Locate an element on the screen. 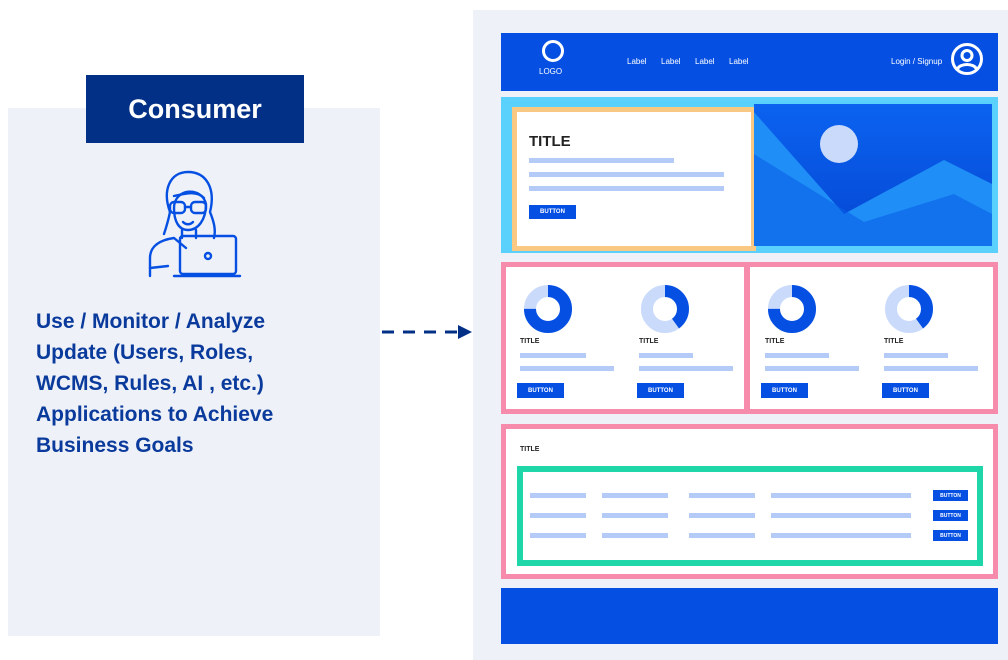 The height and width of the screenshot is (660, 1008). description-line: Use / Monitor / Analyze is located at coordinates (151, 321).